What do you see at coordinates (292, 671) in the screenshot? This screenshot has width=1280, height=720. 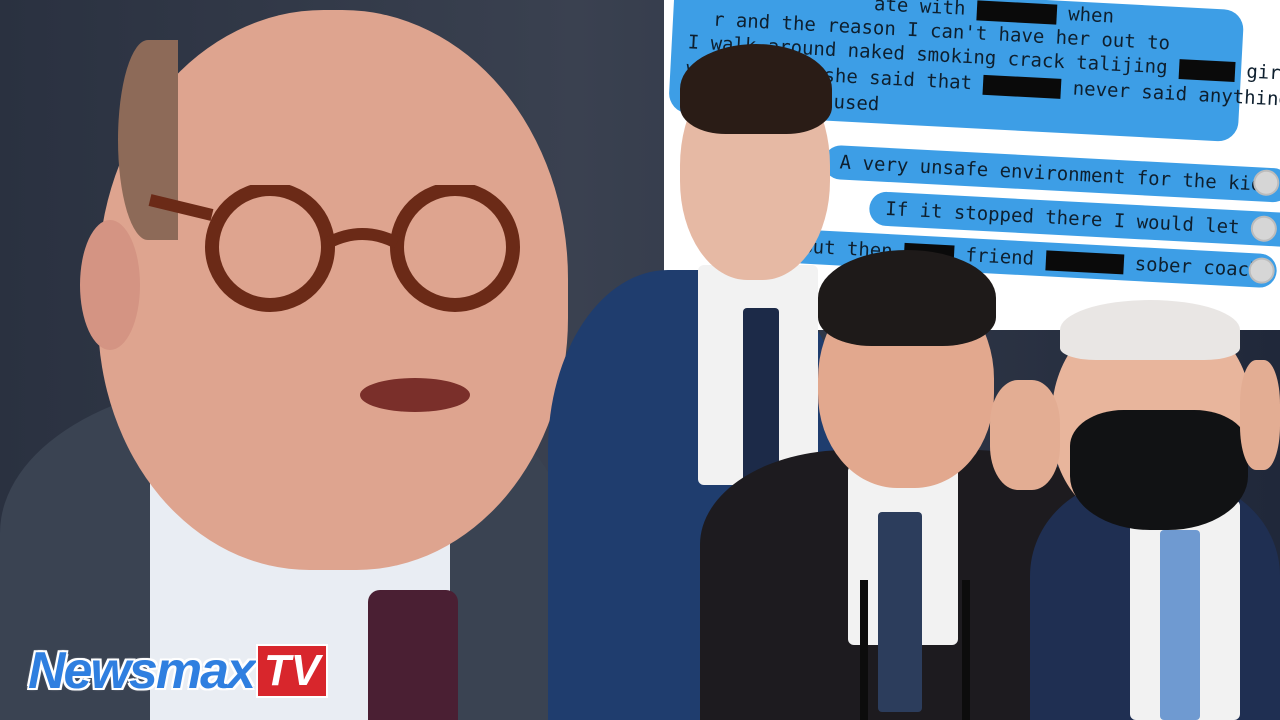 I see `logo-tv-badge: TV` at bounding box center [292, 671].